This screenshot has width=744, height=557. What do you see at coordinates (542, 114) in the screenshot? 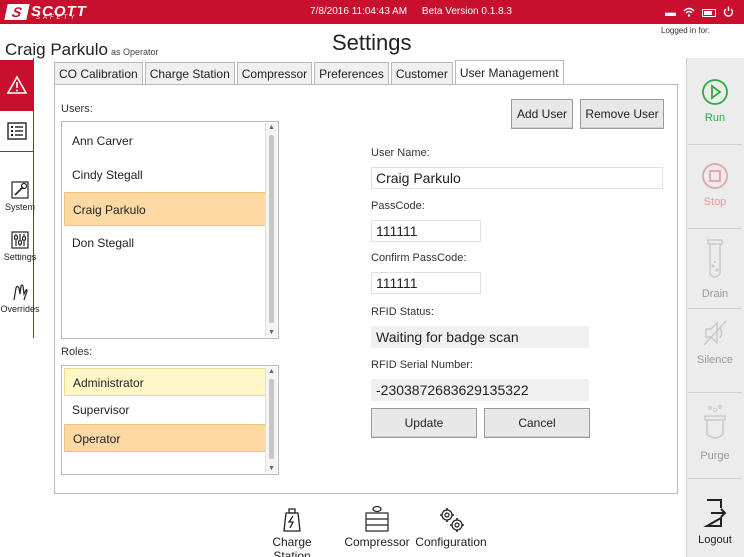
I see `add-user-button: Add User` at bounding box center [542, 114].